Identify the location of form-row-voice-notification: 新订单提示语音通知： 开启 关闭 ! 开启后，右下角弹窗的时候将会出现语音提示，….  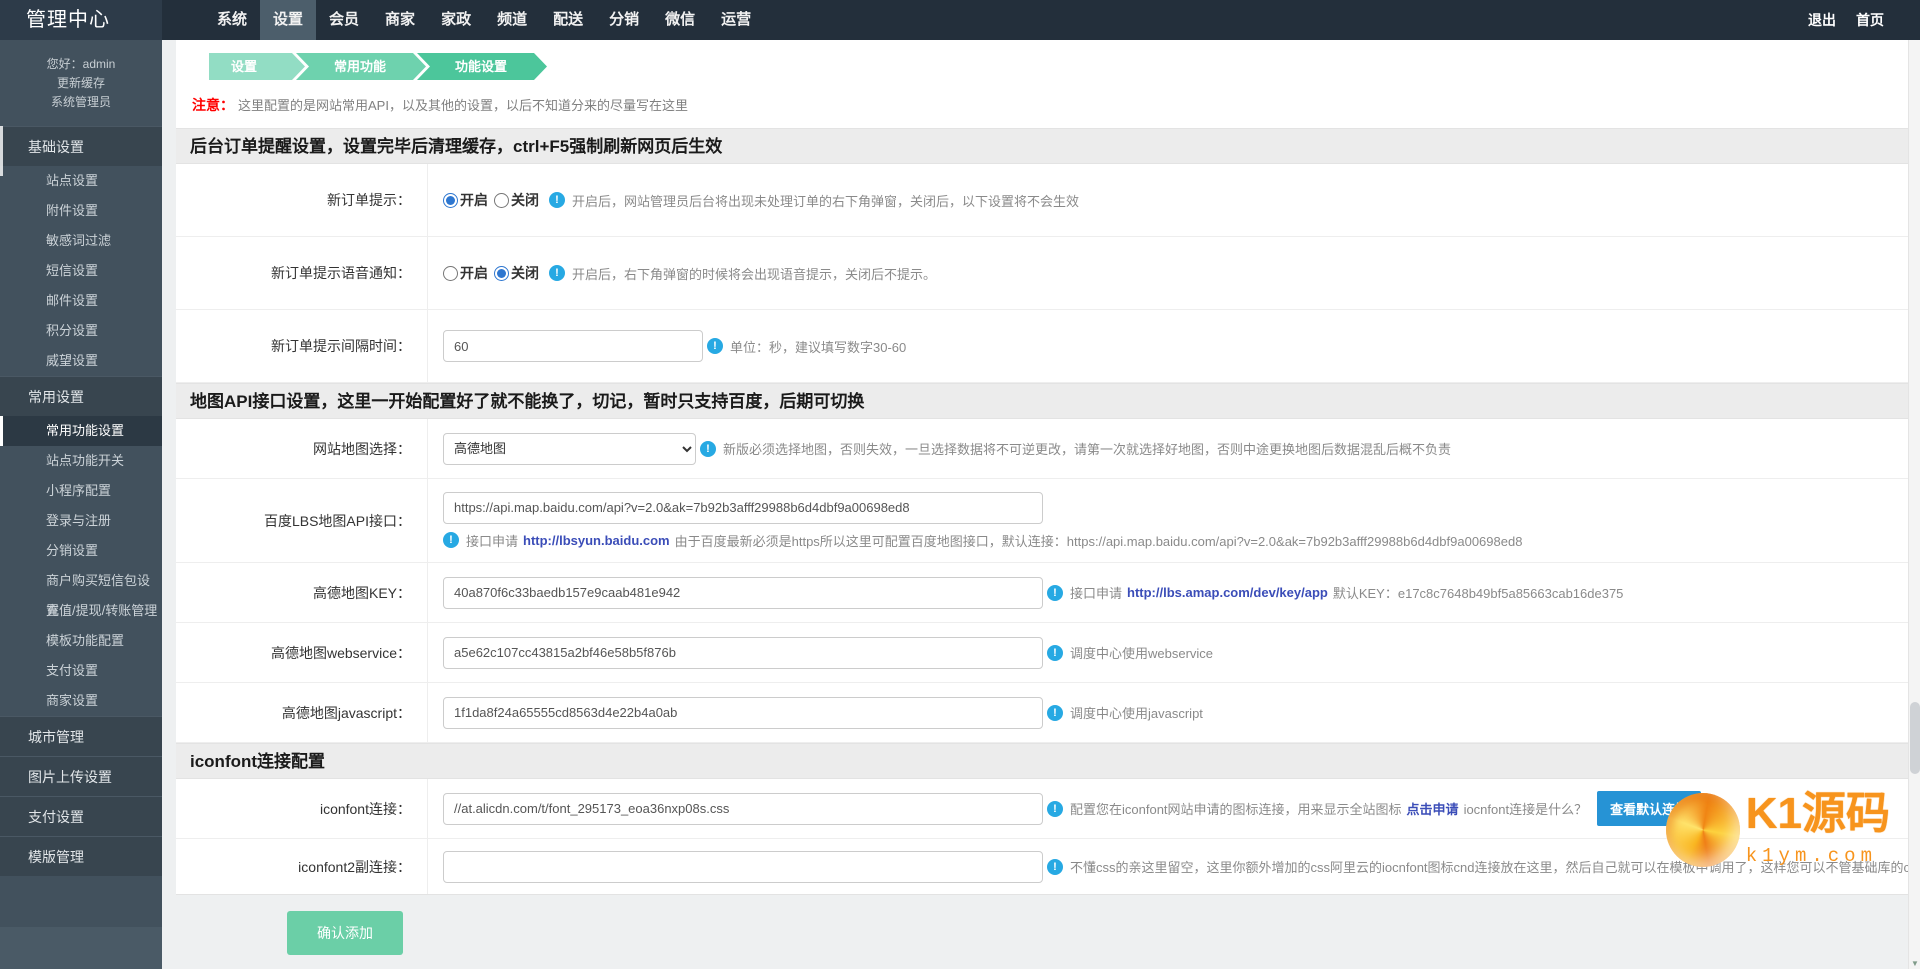
(1042, 273).